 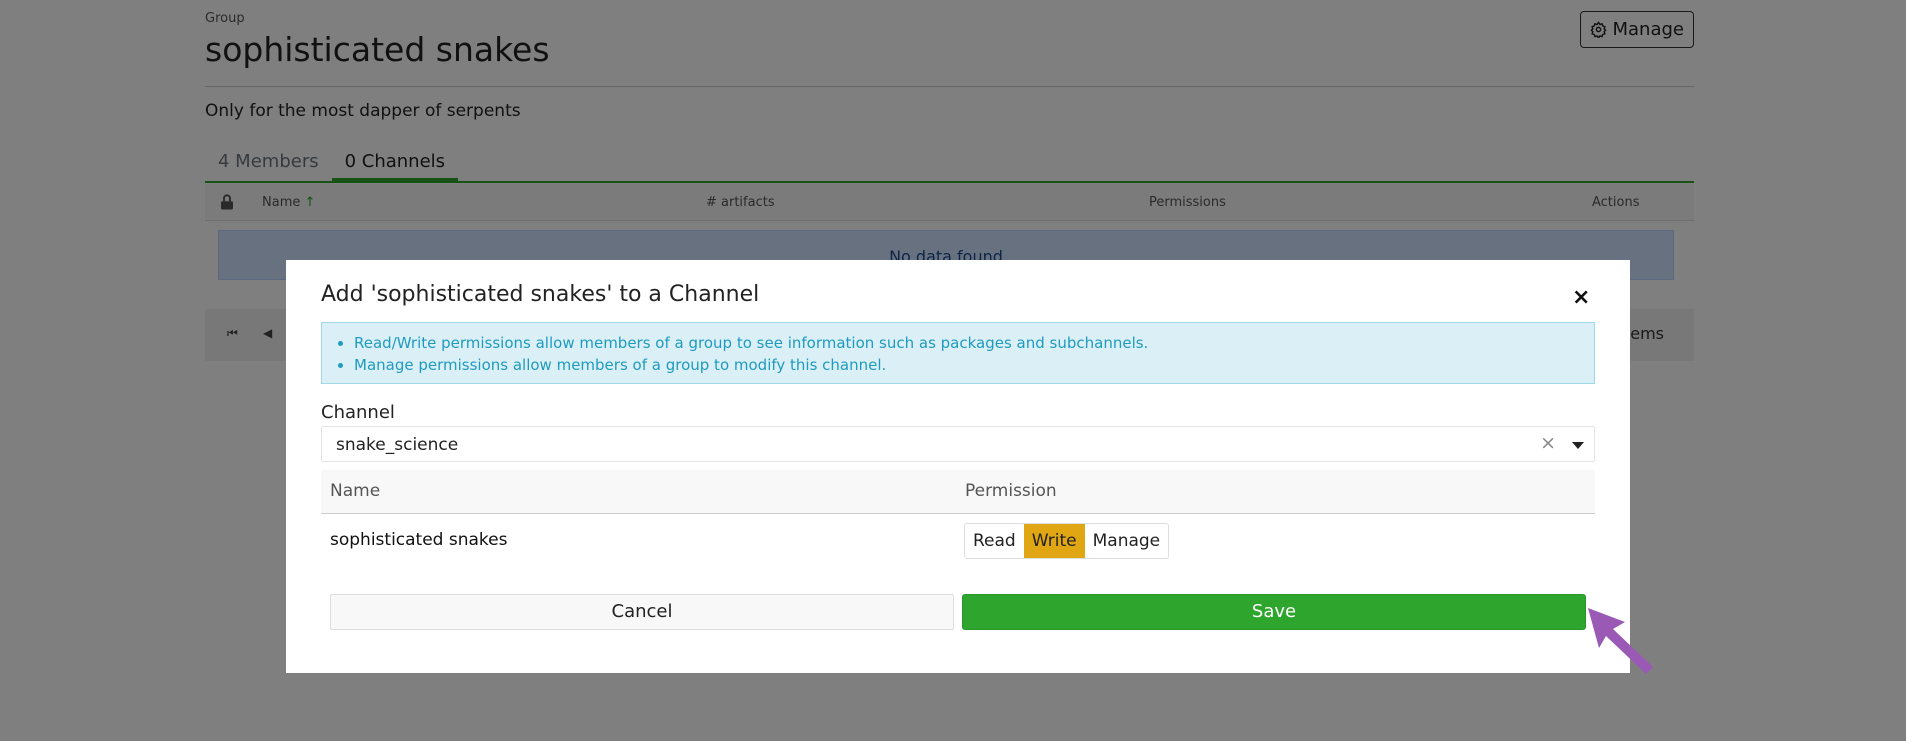 I want to click on permission-manage-button: Manage, so click(x=1126, y=541).